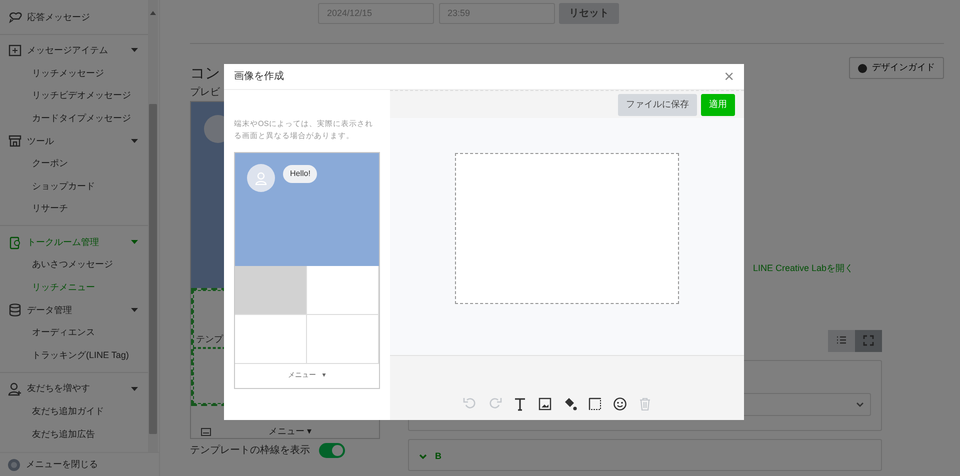  Describe the element at coordinates (589, 13) in the screenshot. I see `reset-button: リセット` at that location.